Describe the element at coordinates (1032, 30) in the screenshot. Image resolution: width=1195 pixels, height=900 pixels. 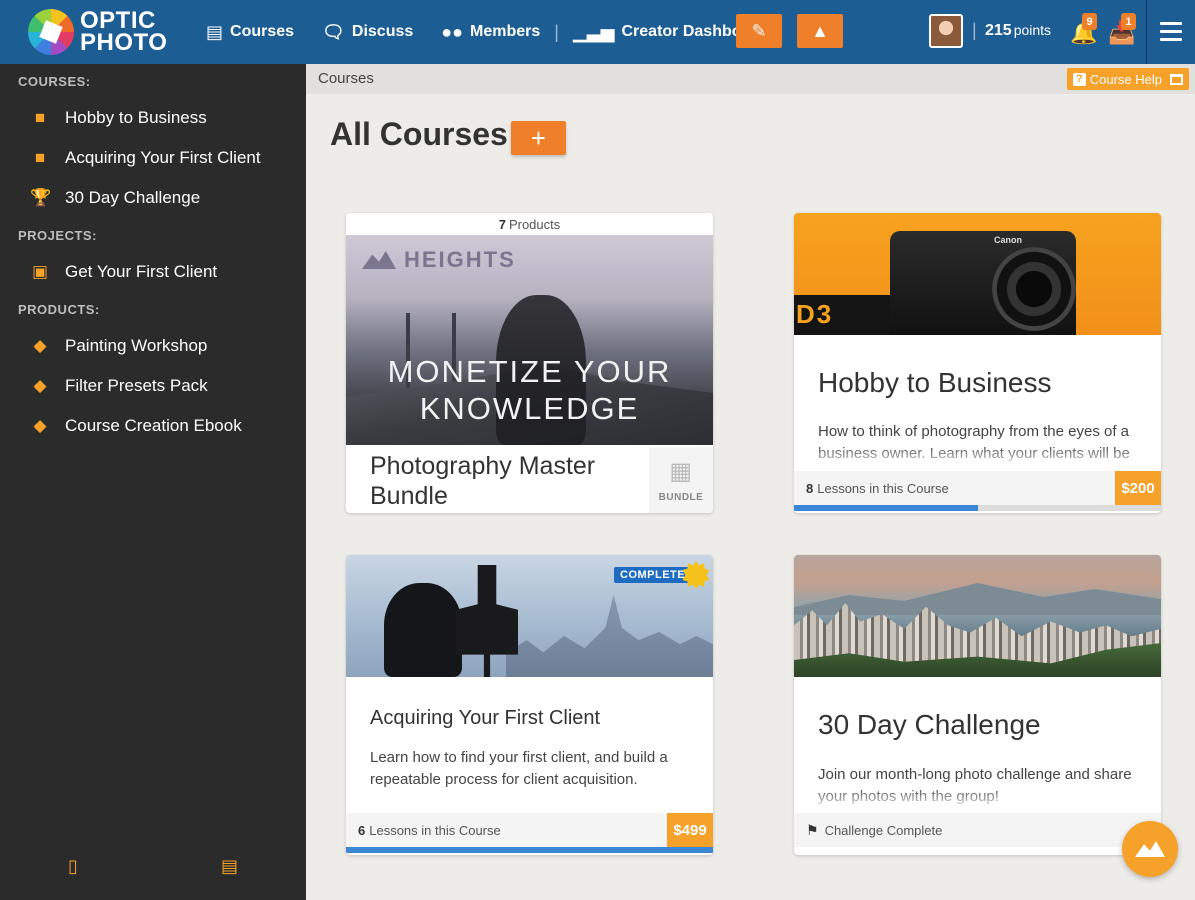
I see `points-label: points` at that location.